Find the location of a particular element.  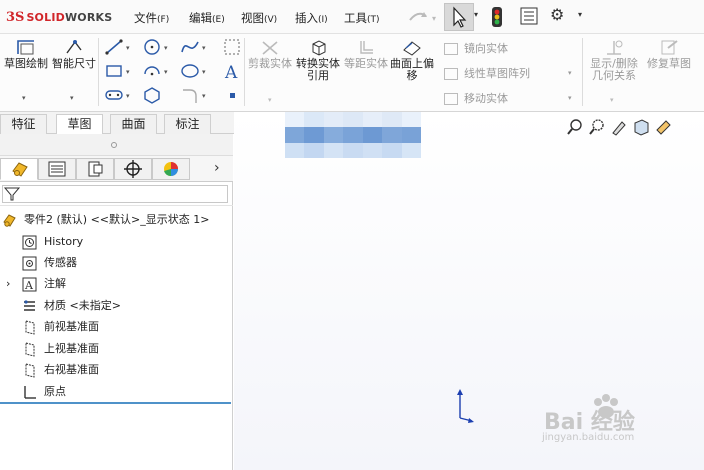

undo-button: ▾ is located at coordinates (422, 17).